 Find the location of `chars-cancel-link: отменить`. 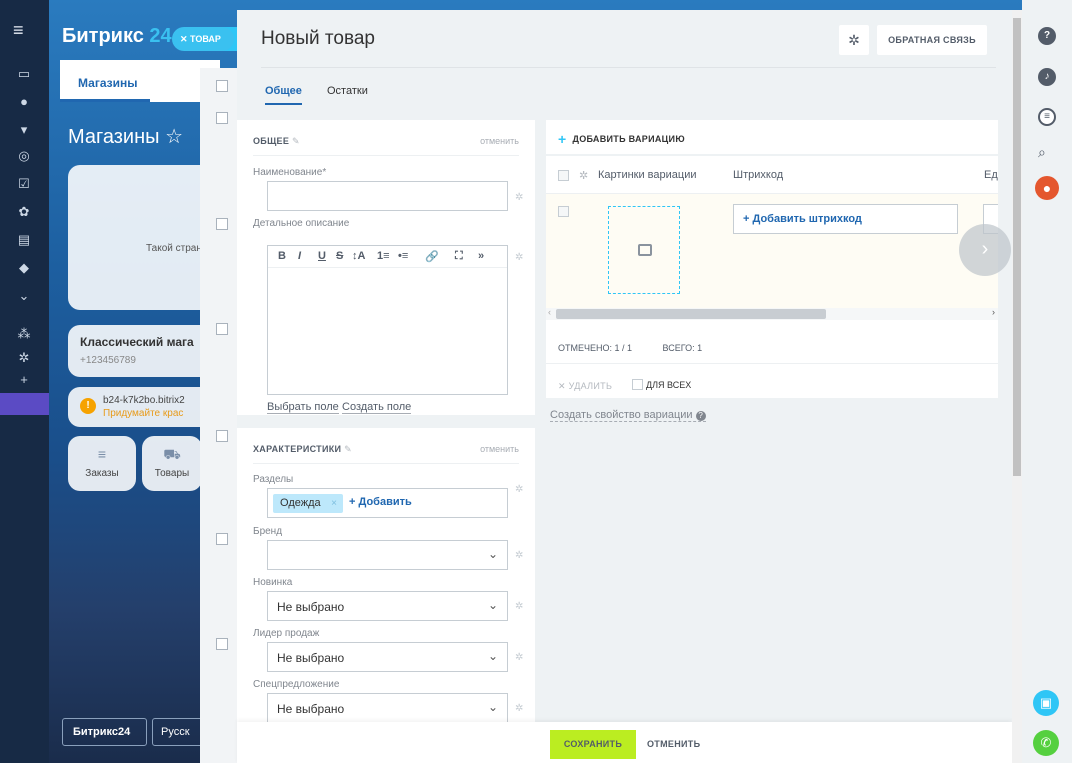

chars-cancel-link: отменить is located at coordinates (499, 449).